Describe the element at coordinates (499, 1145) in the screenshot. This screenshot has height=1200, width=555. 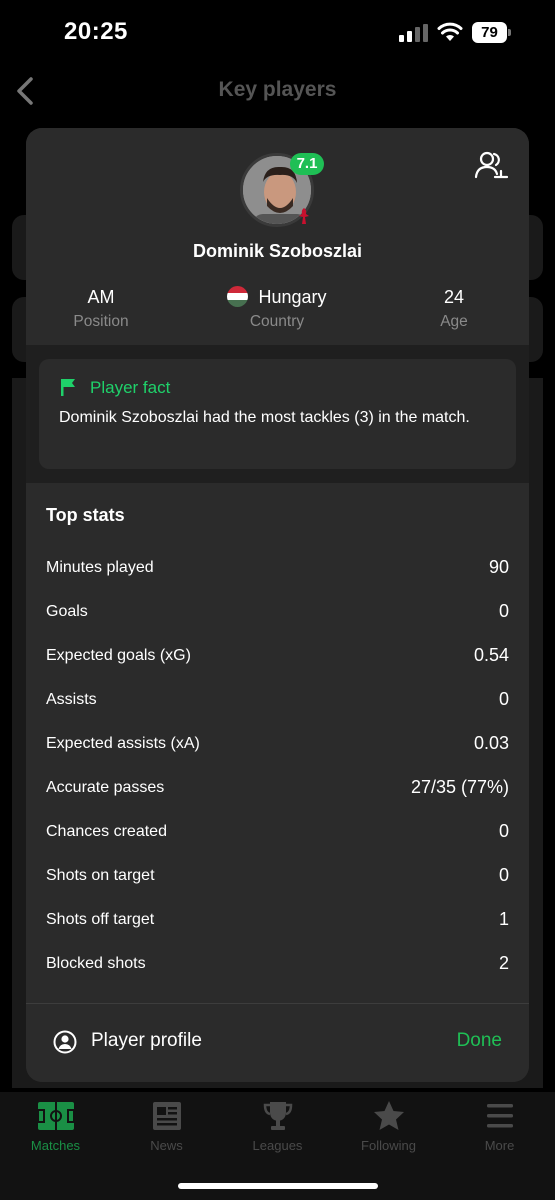
I see `nav-label: More` at that location.